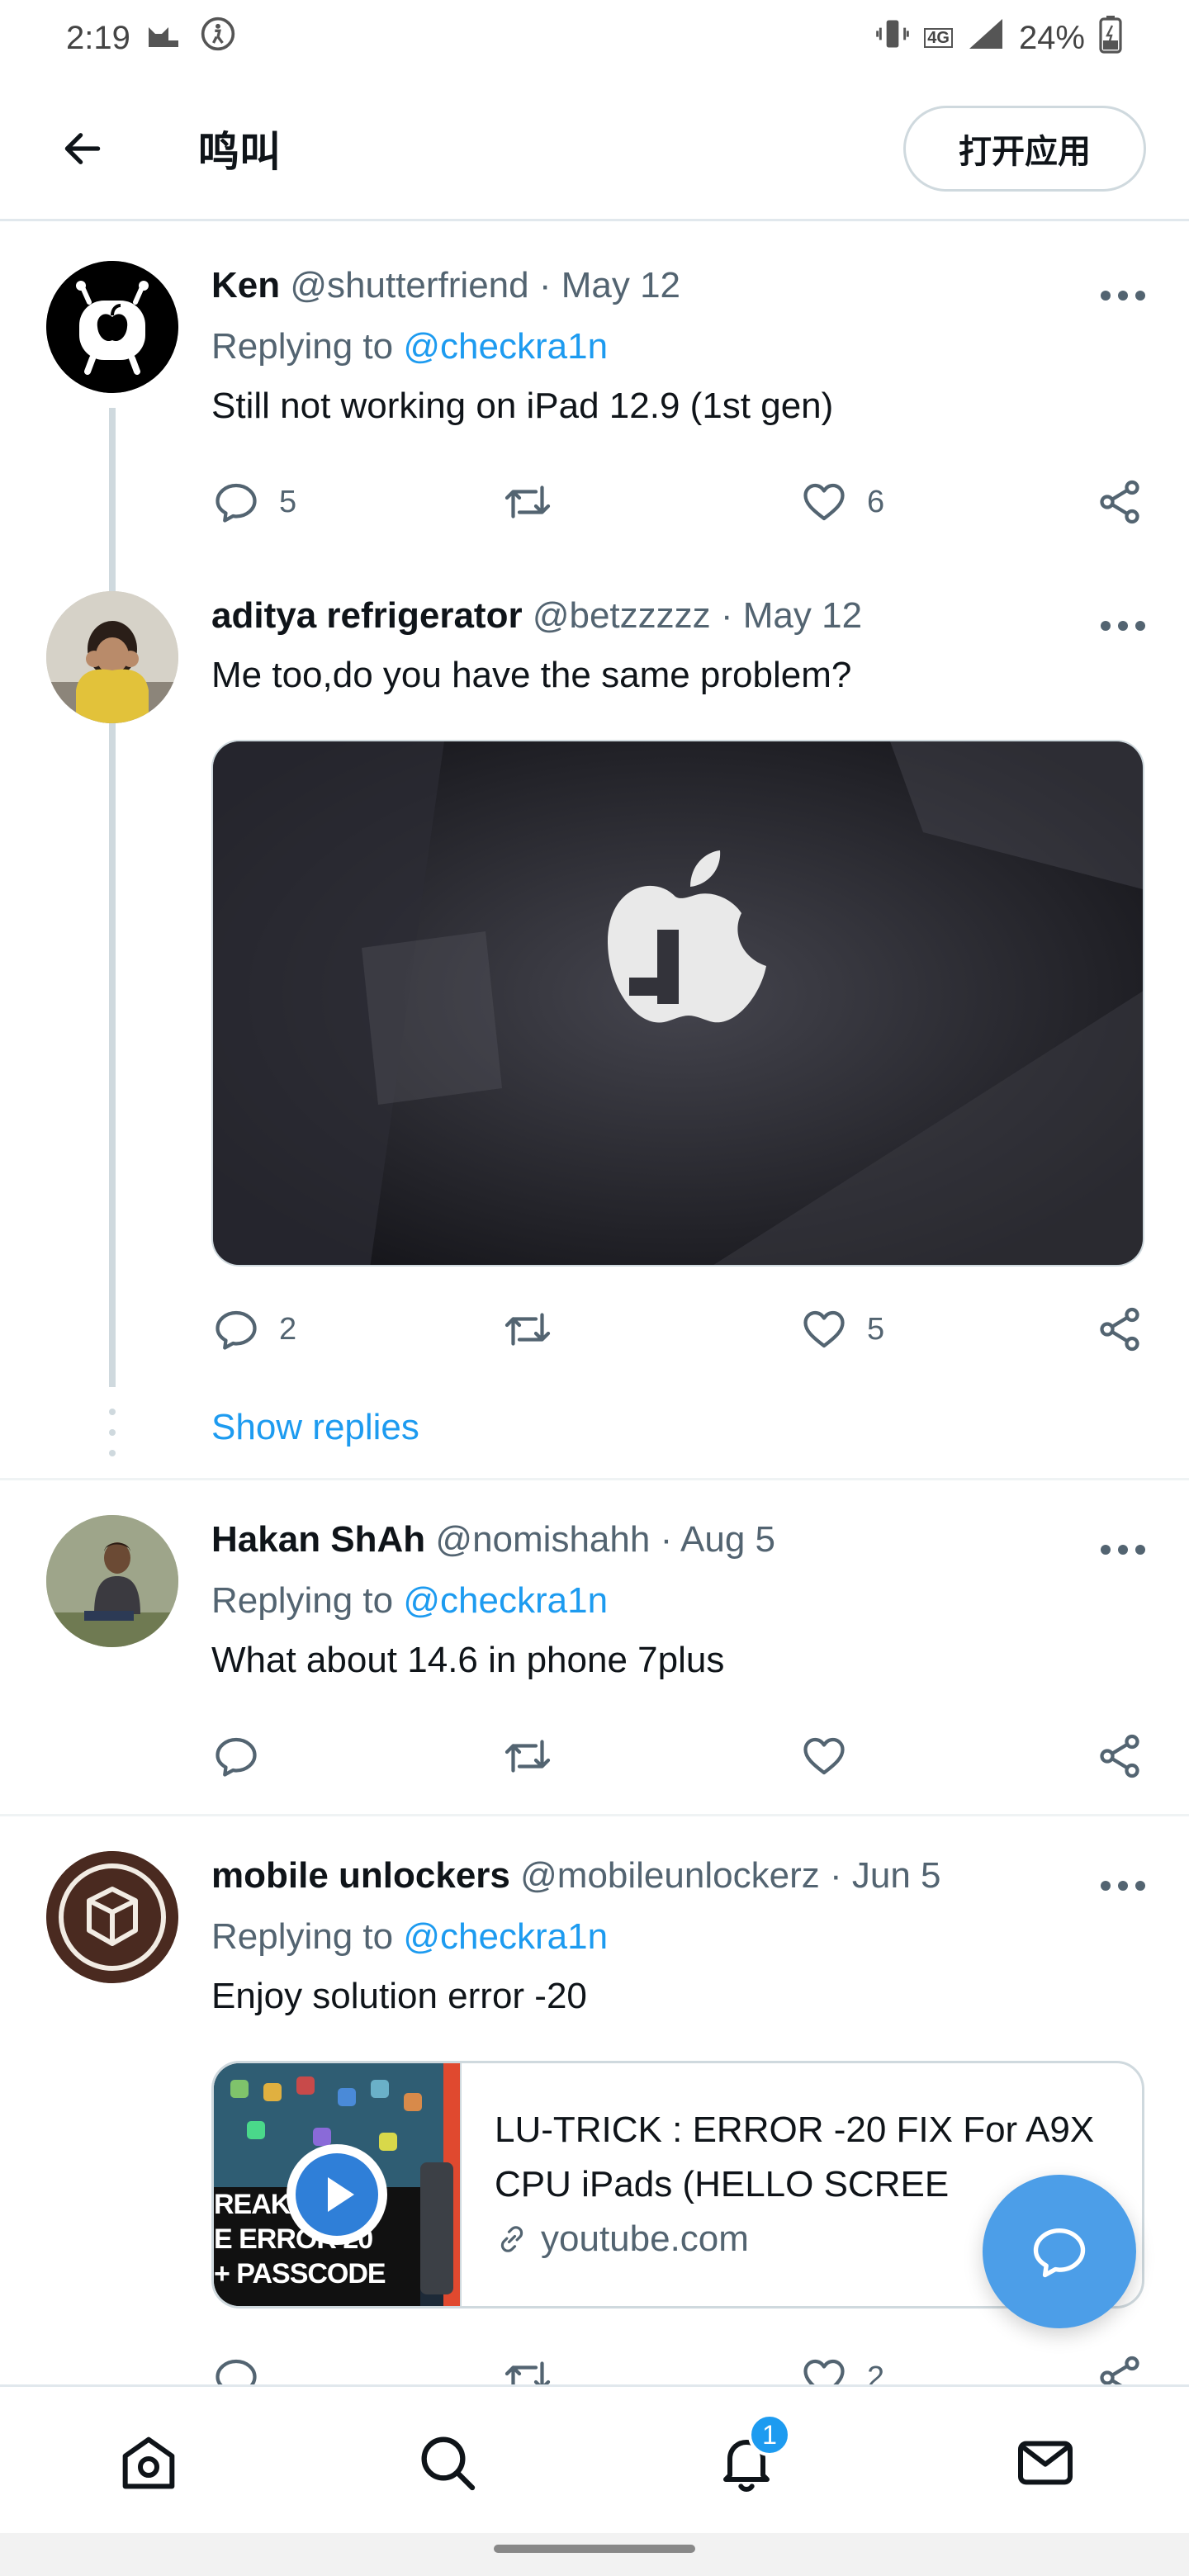 This screenshot has height=2576, width=1189. Describe the element at coordinates (841, 1329) in the screenshot. I see `like-button: 5` at that location.